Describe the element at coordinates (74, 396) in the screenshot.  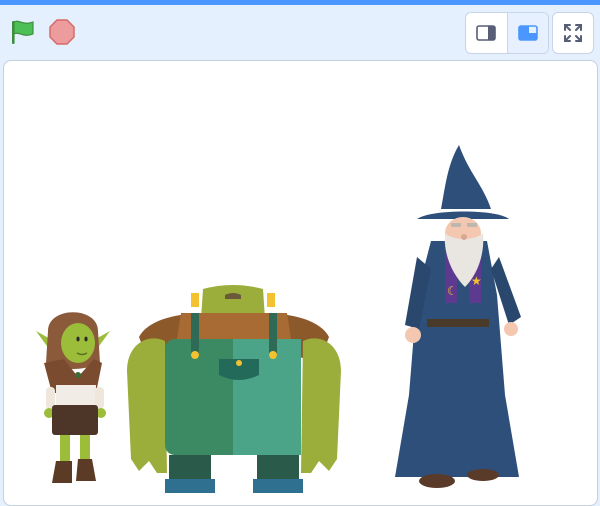
I see `goblin-sprite` at that location.